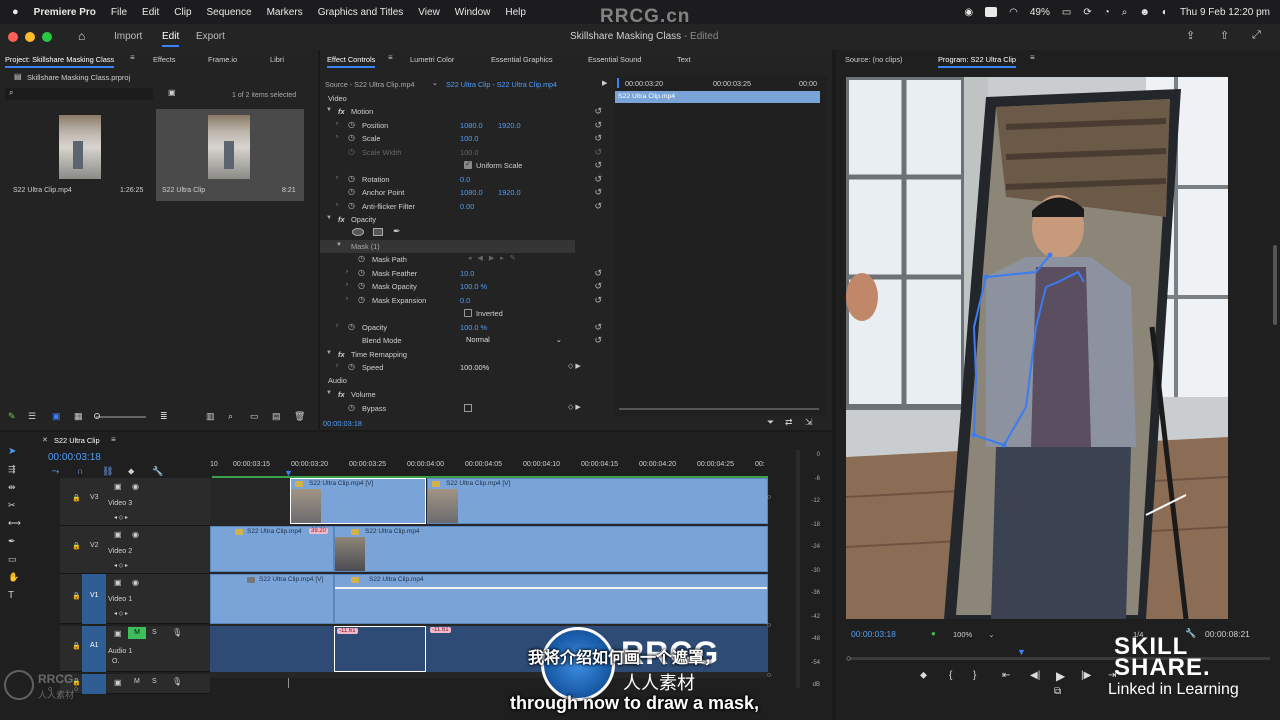 This screenshot has width=1280, height=720. What do you see at coordinates (464, 394) in the screenshot?
I see `effect-row-volume: ▼ fx Volume` at bounding box center [464, 394].